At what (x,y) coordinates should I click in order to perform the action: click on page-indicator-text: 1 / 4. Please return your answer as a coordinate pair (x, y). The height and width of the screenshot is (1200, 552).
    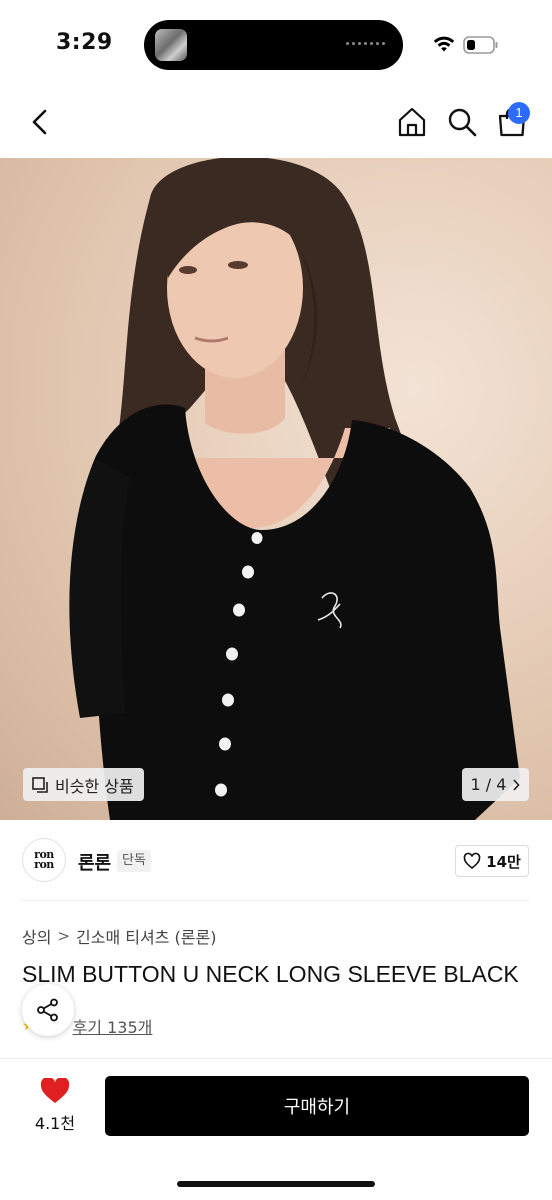
    Looking at the image, I should click on (488, 784).